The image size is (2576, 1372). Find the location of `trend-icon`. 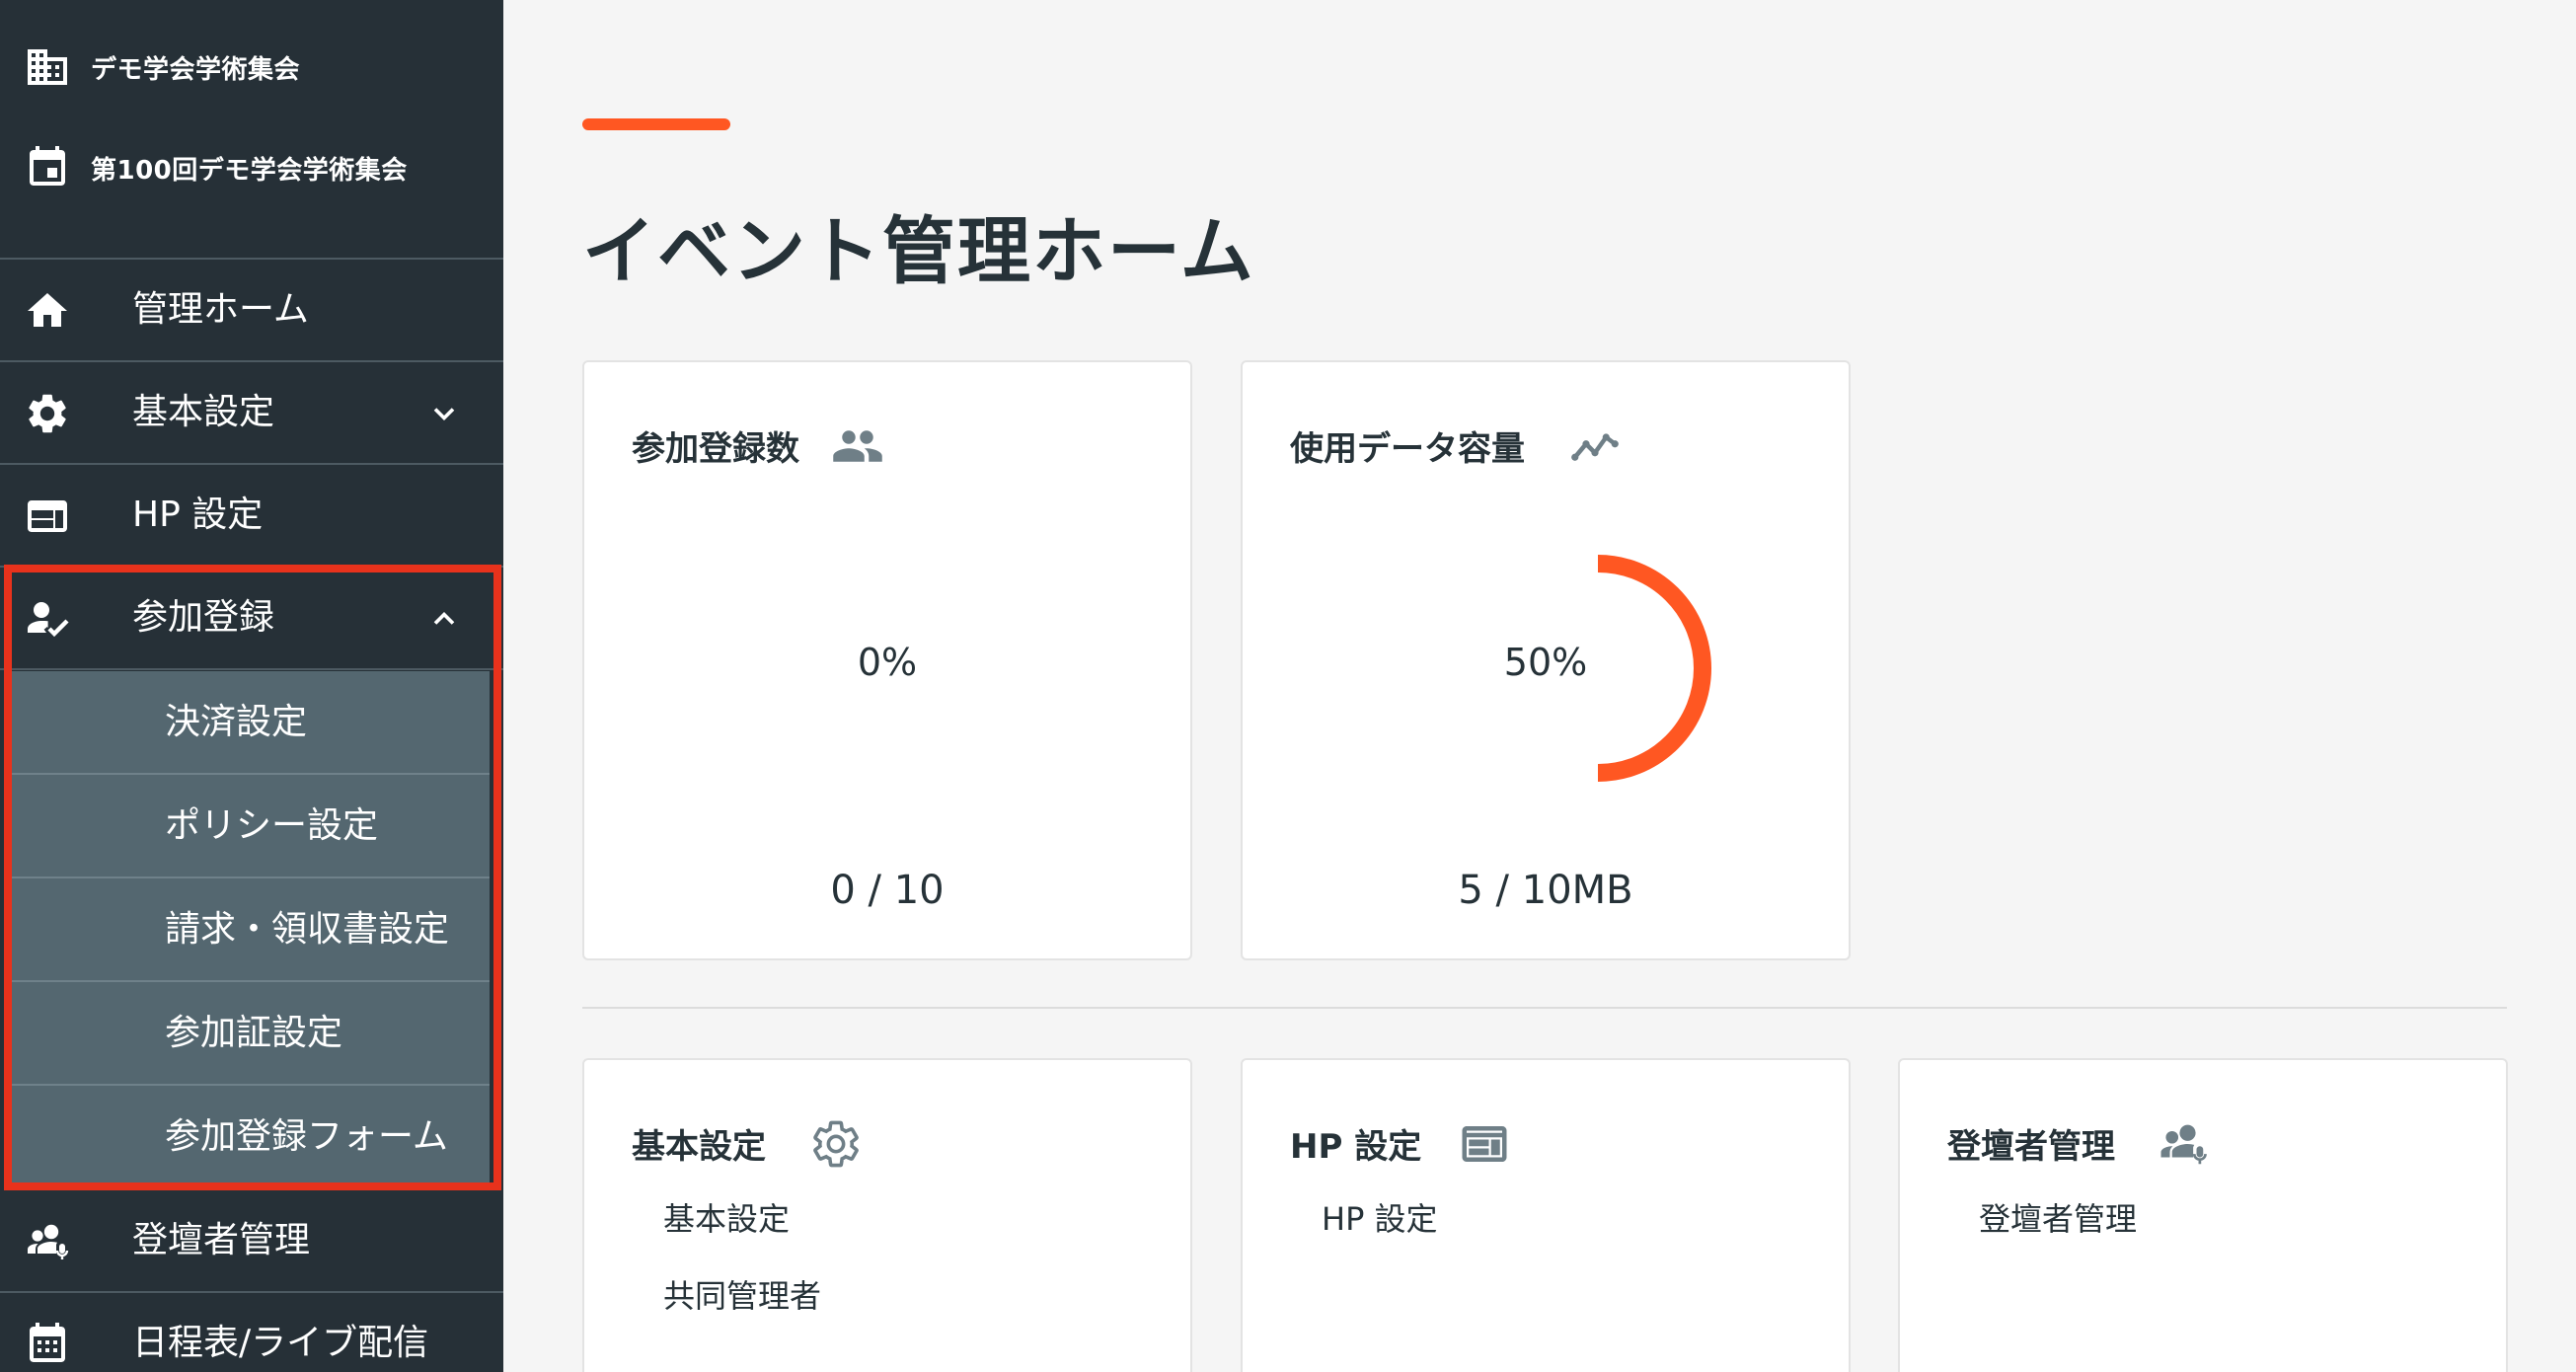

trend-icon is located at coordinates (1595, 447).